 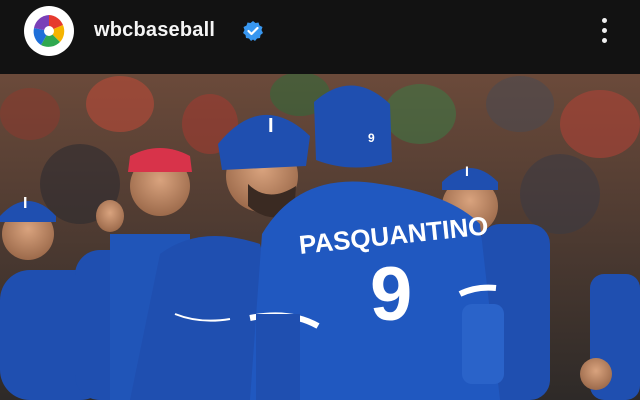 What do you see at coordinates (371, 138) in the screenshot?
I see `helmet-number: 9` at bounding box center [371, 138].